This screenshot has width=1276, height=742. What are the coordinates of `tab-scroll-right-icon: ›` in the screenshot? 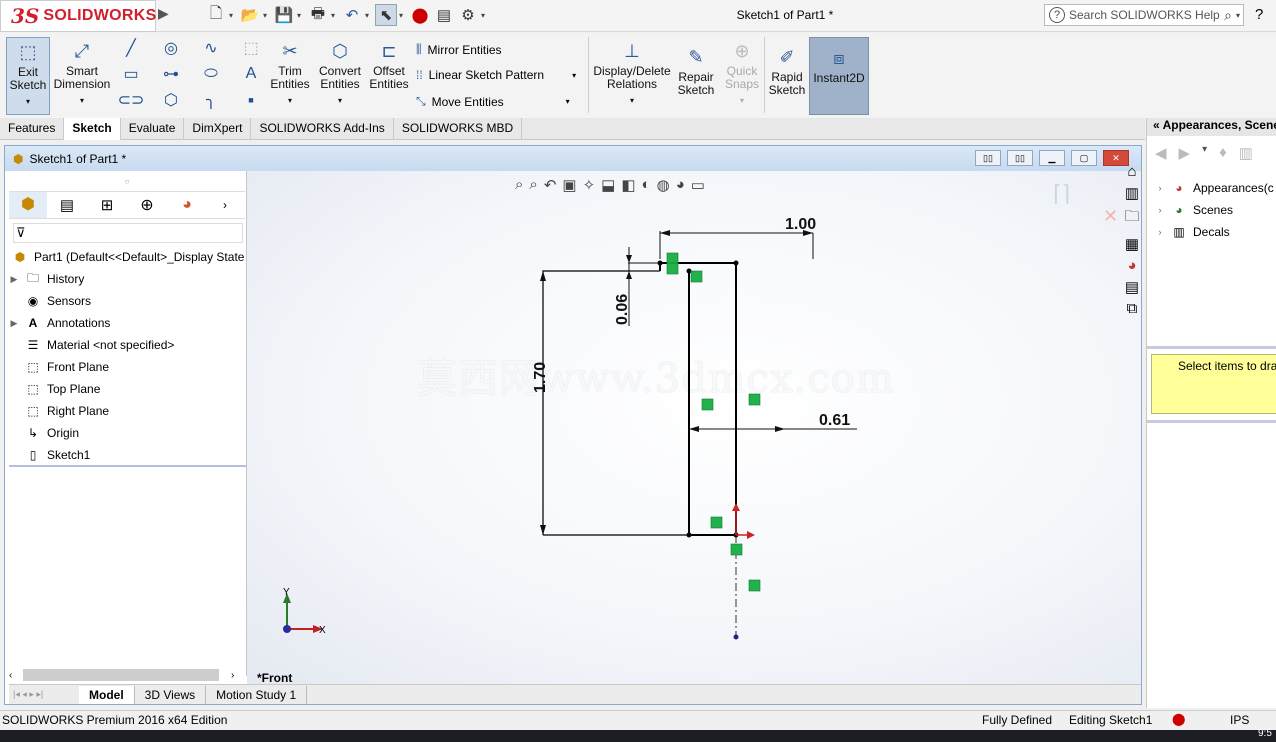 It's located at (225, 205).